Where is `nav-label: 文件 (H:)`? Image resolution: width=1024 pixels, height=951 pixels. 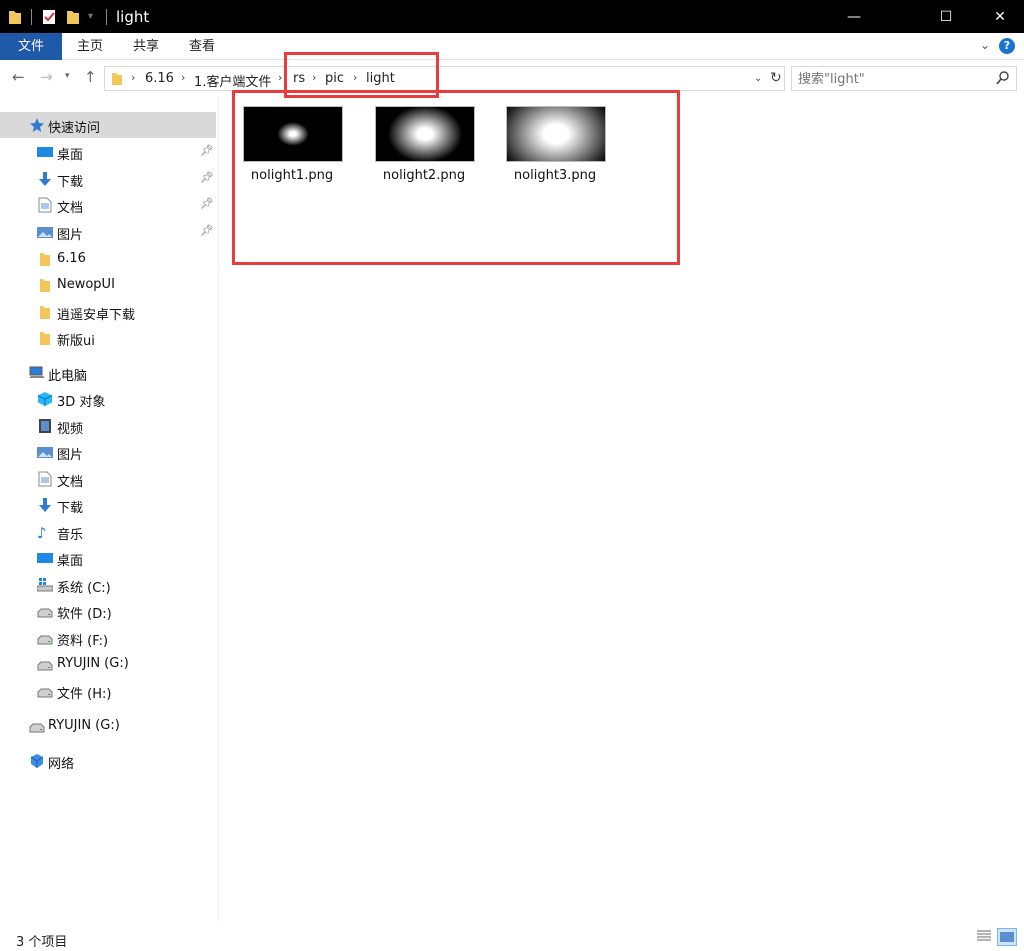 nav-label: 文件 (H:) is located at coordinates (84, 694).